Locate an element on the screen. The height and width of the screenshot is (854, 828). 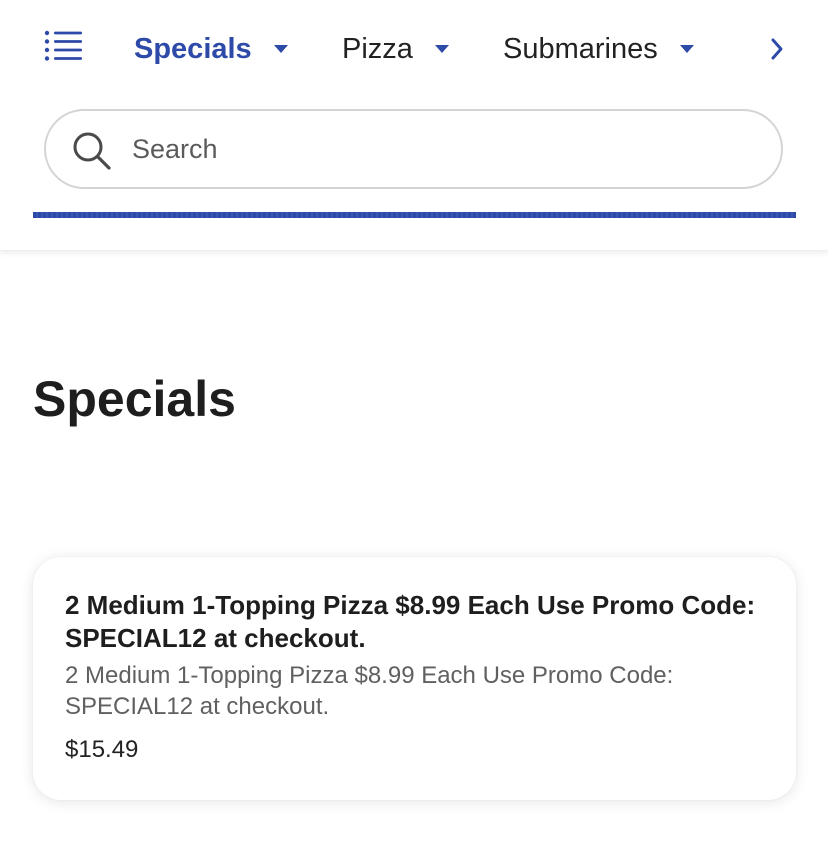
search-icon is located at coordinates (92, 151).